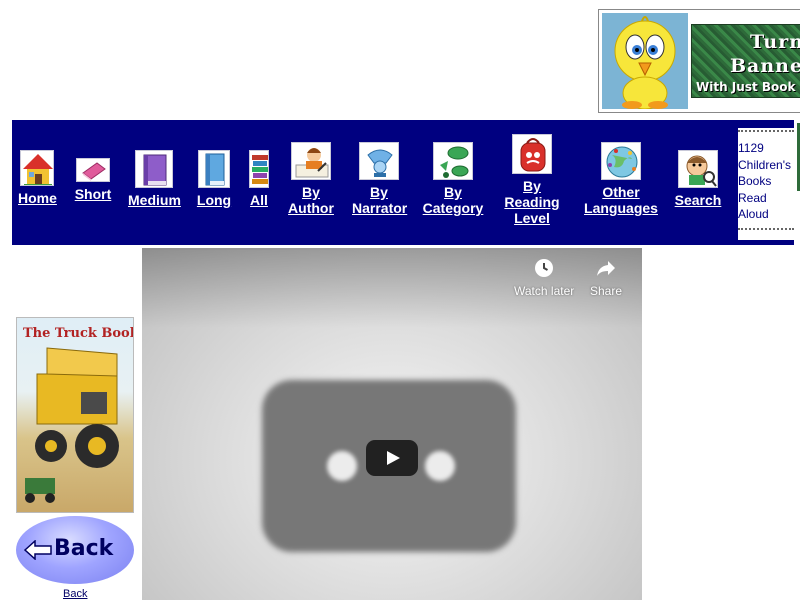 This screenshot has height=600, width=800. What do you see at coordinates (214, 169) in the screenshot?
I see `blue-book-icon` at bounding box center [214, 169].